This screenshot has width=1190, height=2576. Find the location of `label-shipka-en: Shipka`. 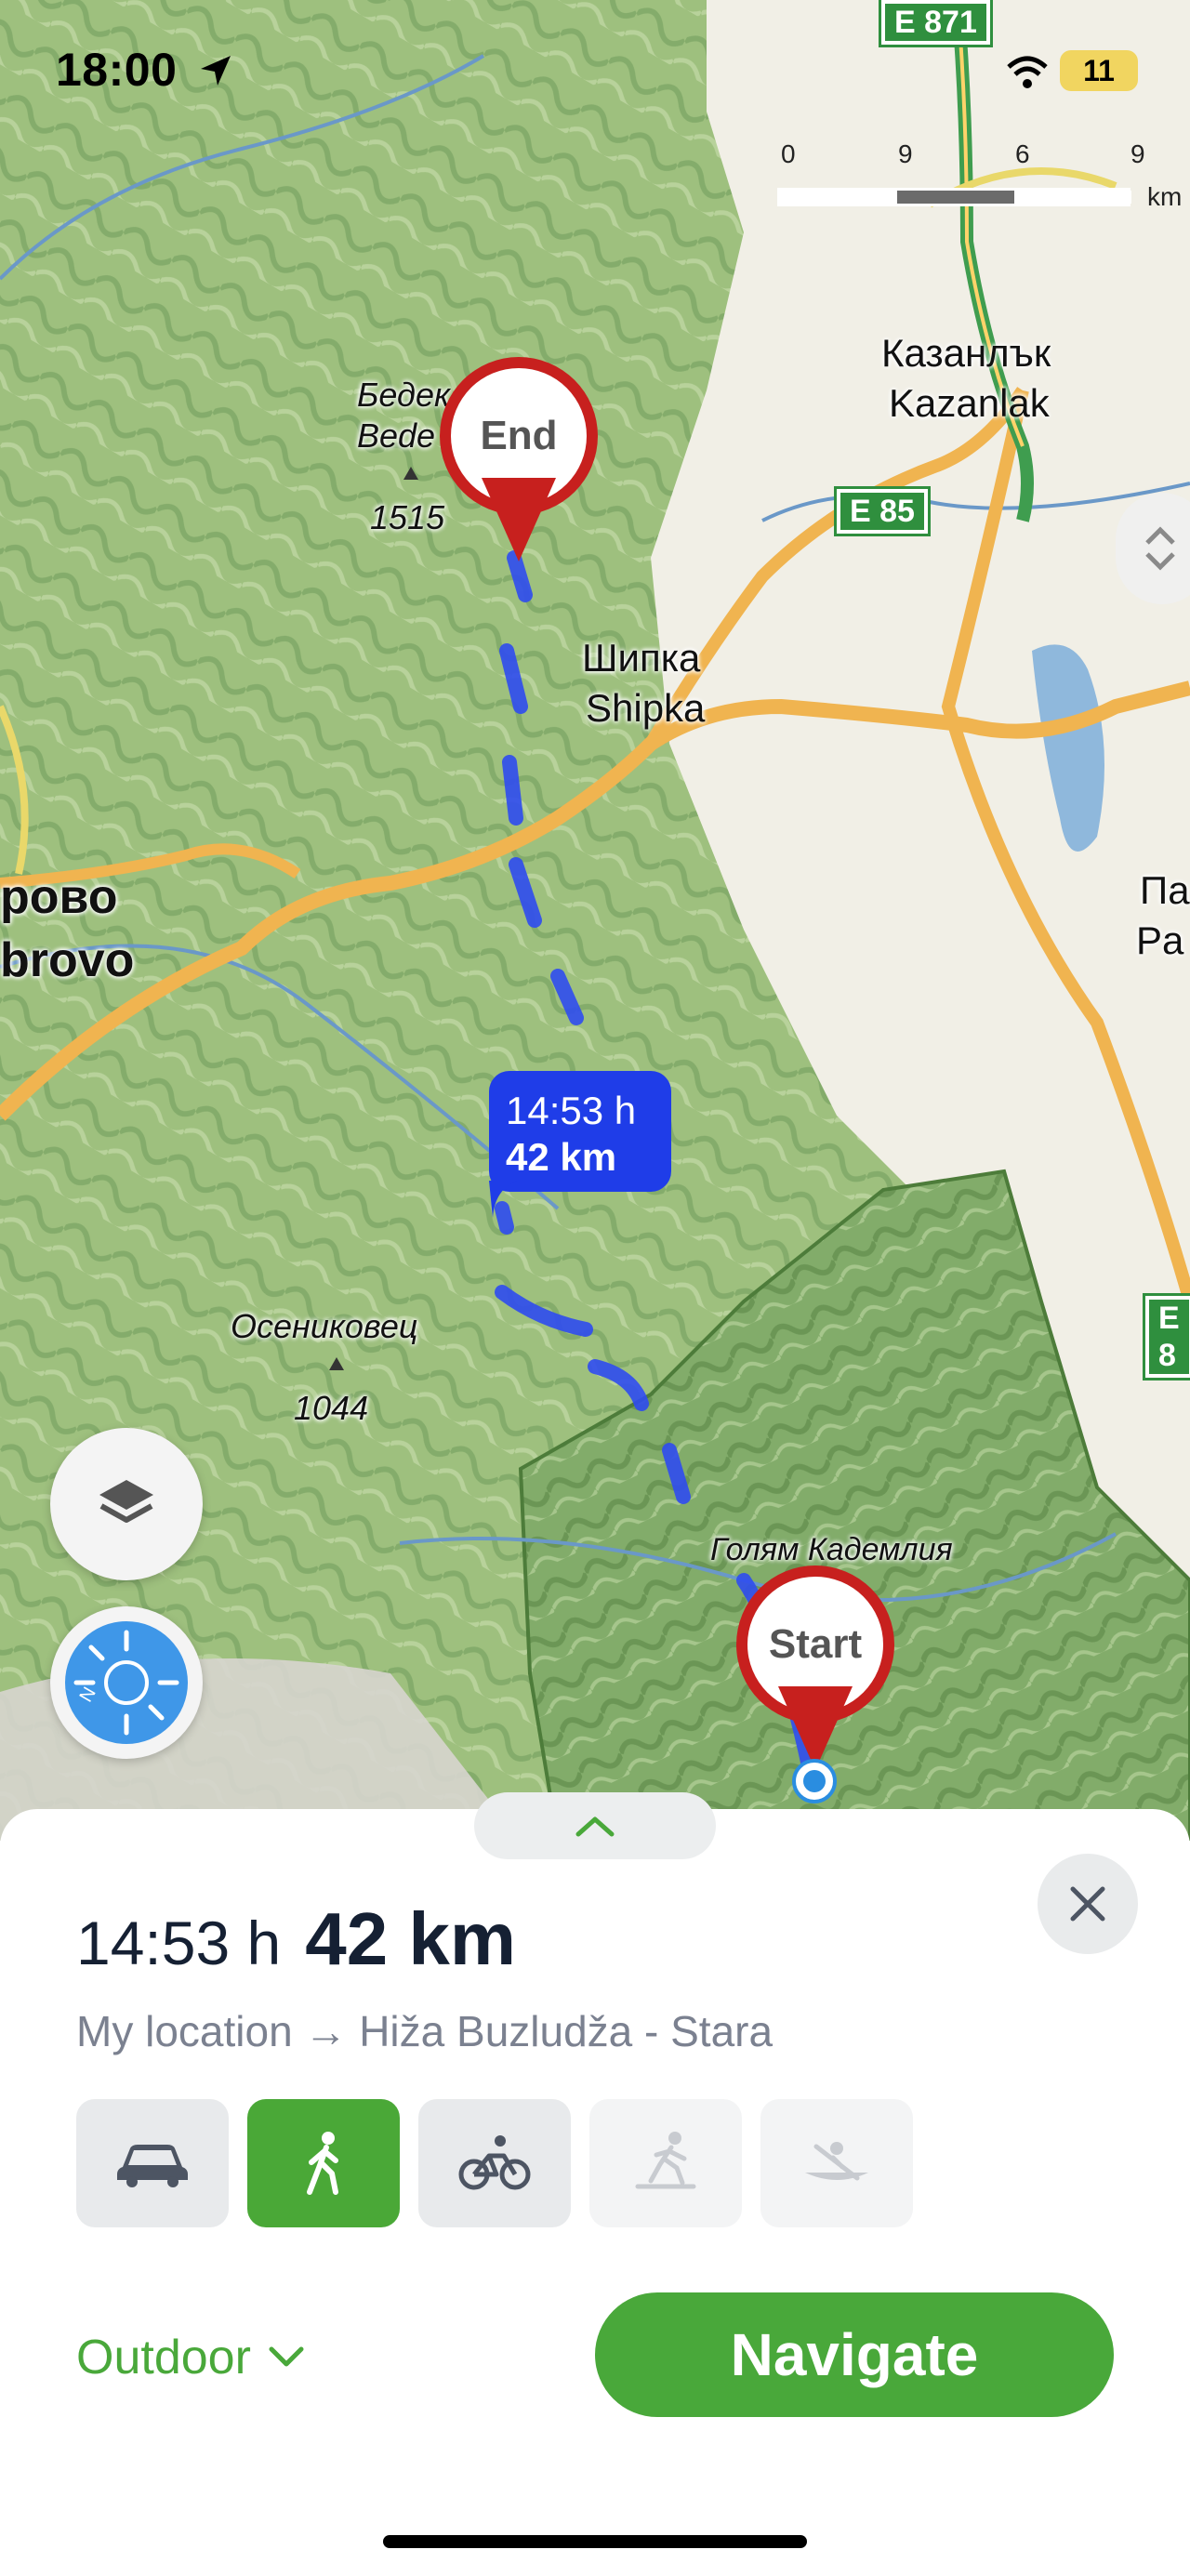

label-shipka-en: Shipka is located at coordinates (646, 708).